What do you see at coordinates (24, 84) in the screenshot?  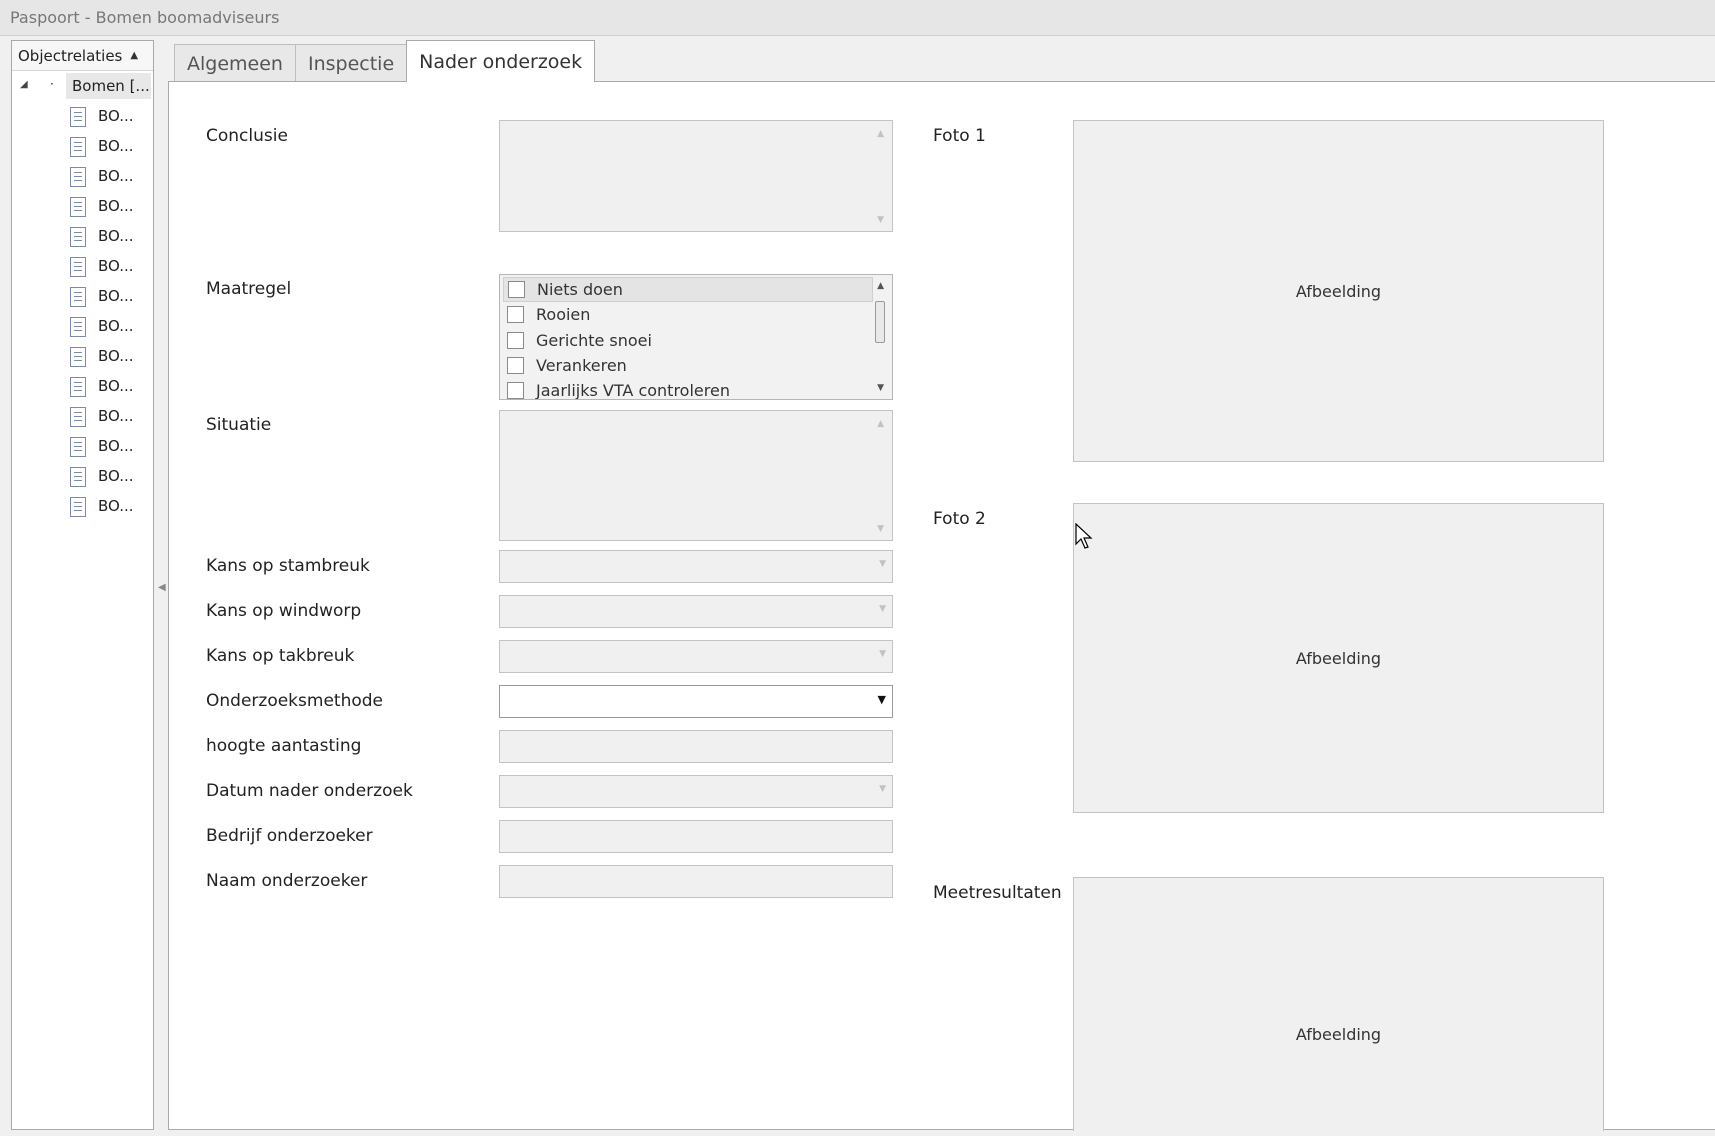 I see `collapse-icon: ◢` at bounding box center [24, 84].